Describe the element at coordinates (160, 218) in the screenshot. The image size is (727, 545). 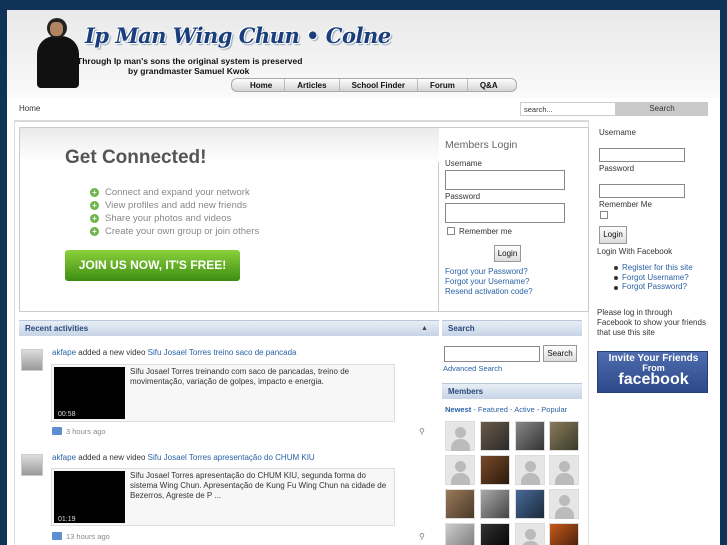
I see `feature-item: + Share your photos and videos` at that location.